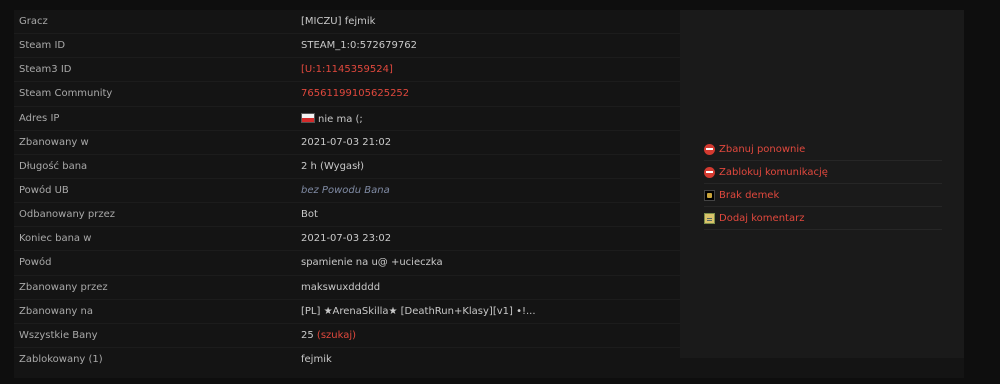 The width and height of the screenshot is (1000, 384). What do you see at coordinates (45, 70) in the screenshot?
I see `detail-label: Steam3 ID` at bounding box center [45, 70].